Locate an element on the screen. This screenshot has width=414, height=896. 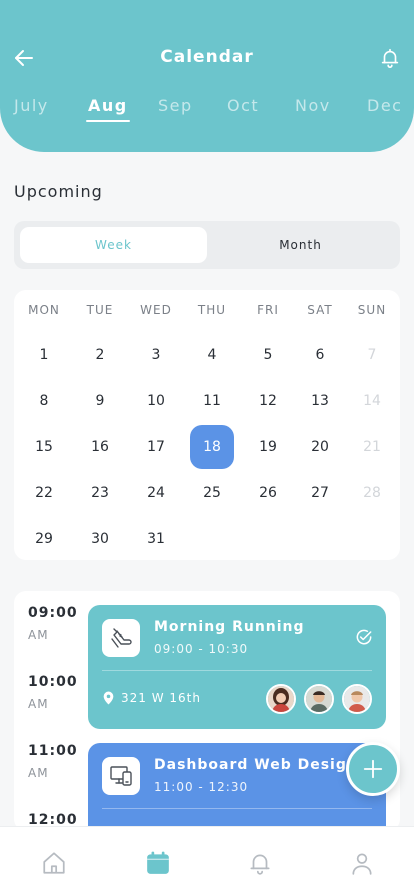
calendar-day: 7 is located at coordinates (372, 355).